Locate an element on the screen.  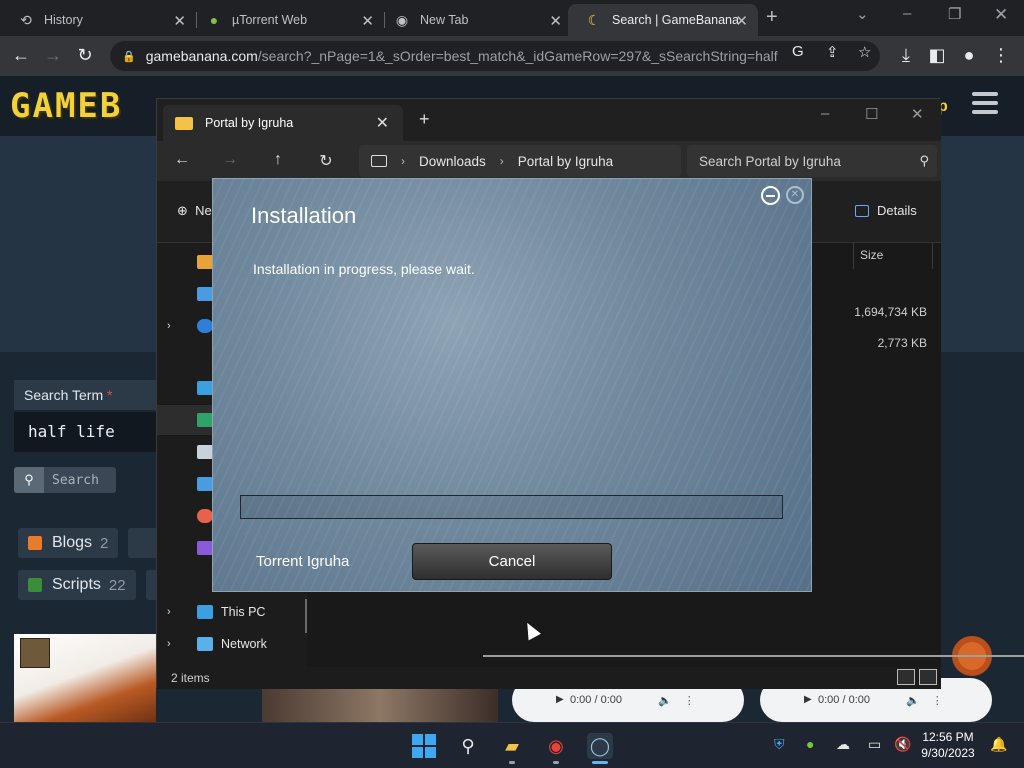
sidebar-item-network: › Network is located at coordinates (232, 644).